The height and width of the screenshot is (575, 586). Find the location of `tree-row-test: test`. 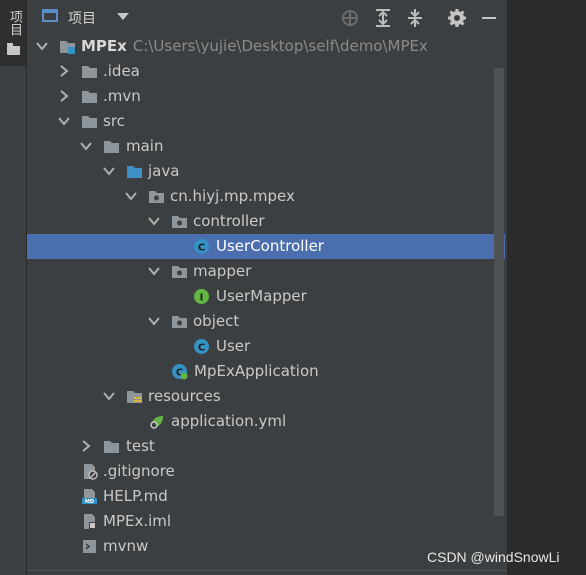

tree-row-test: test is located at coordinates (266, 446).